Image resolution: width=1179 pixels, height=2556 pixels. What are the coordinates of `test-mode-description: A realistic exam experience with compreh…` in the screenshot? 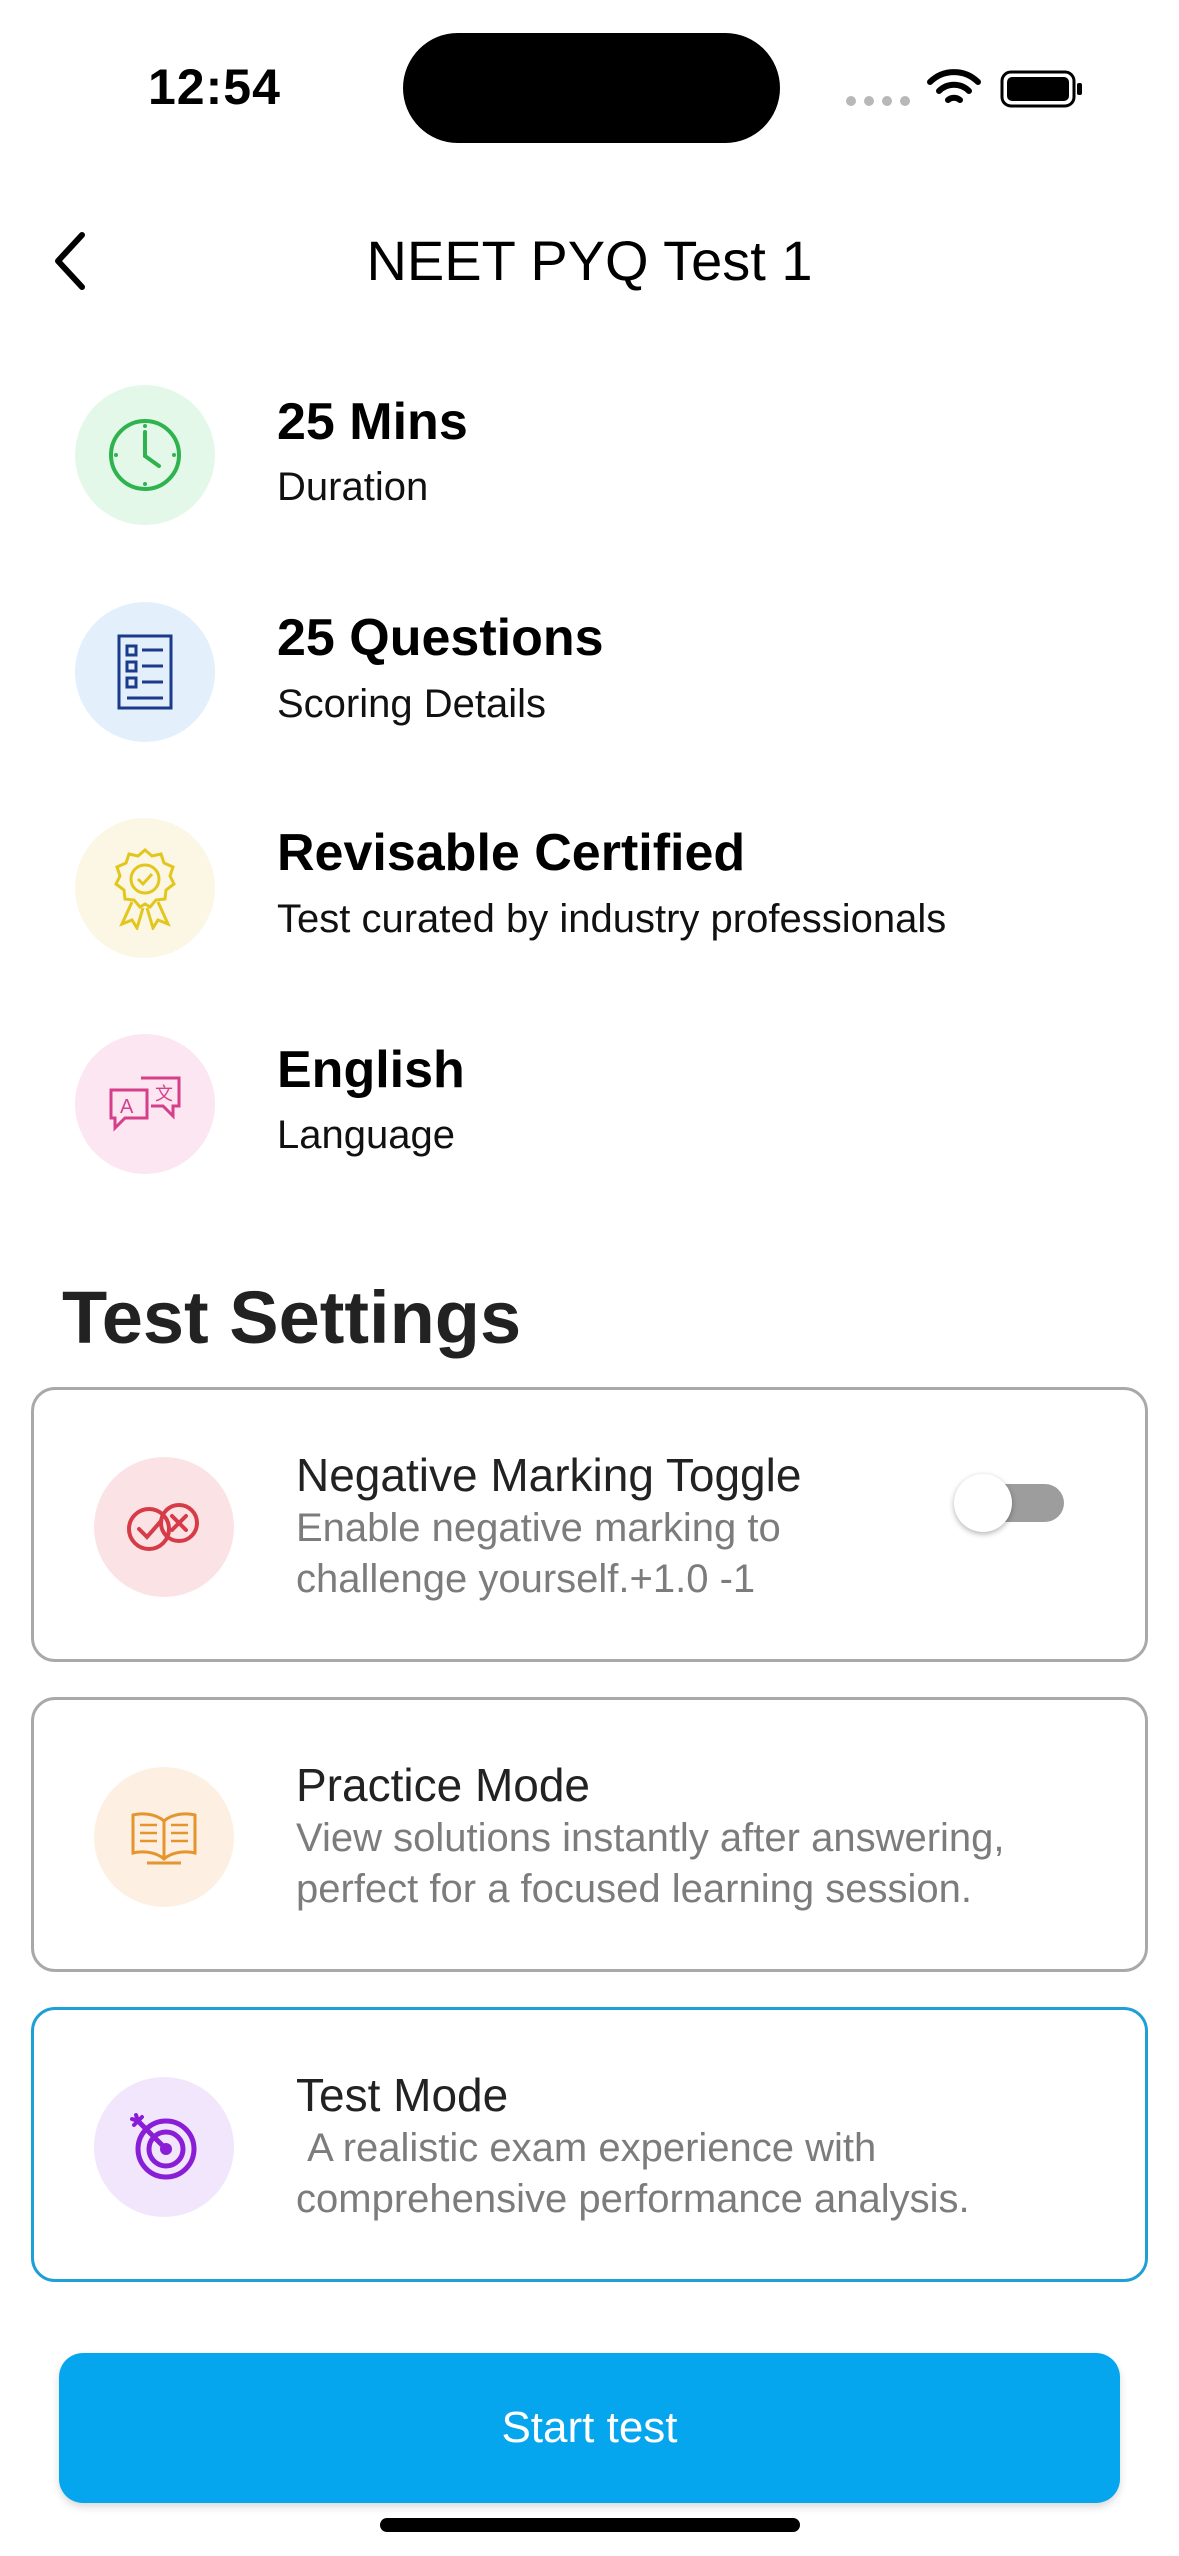 It's located at (633, 2173).